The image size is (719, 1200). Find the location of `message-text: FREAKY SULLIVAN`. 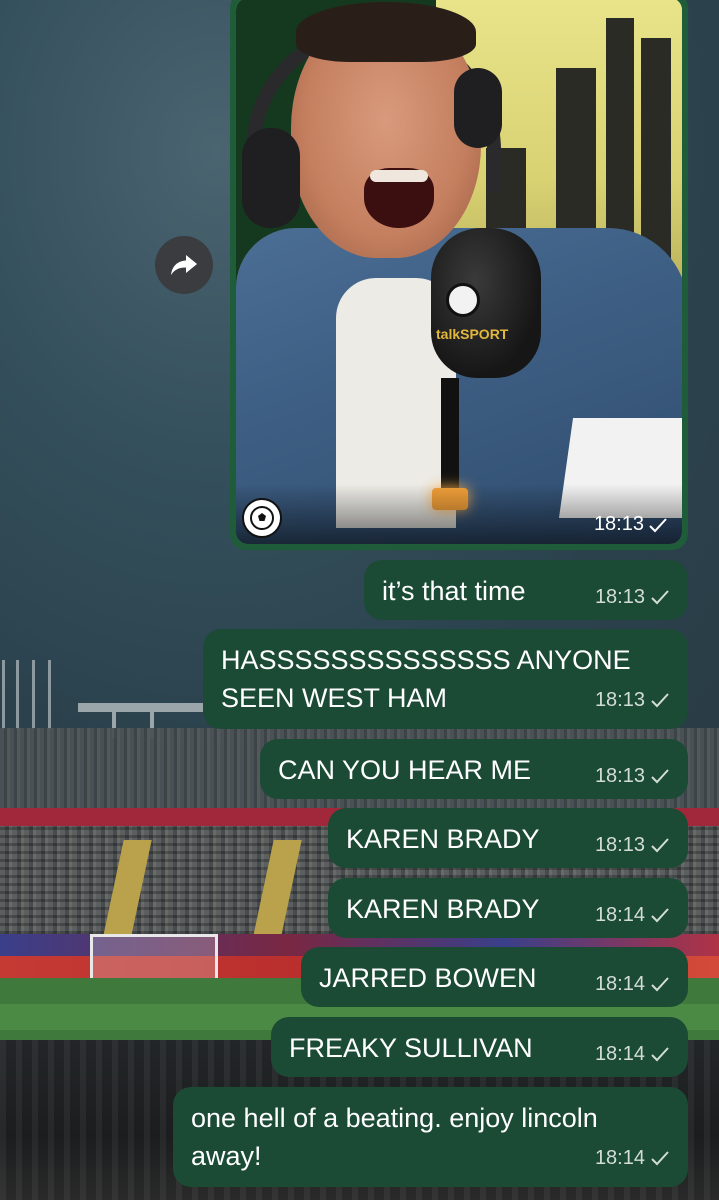

message-text: FREAKY SULLIVAN is located at coordinates (411, 1048).